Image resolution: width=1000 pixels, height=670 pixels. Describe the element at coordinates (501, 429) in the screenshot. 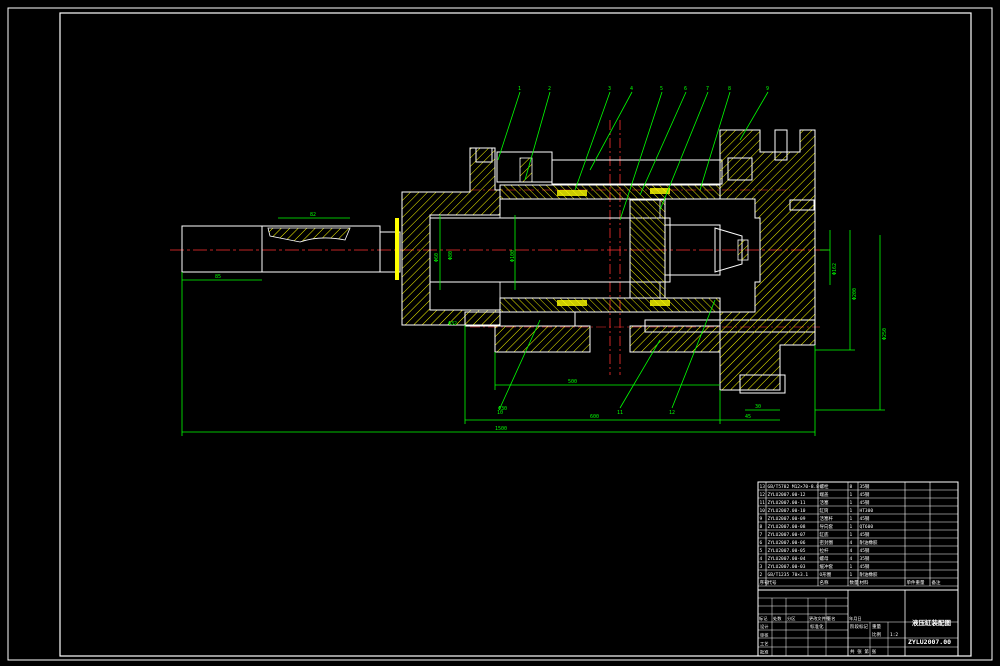

I see `dim-overall: 1500` at that location.